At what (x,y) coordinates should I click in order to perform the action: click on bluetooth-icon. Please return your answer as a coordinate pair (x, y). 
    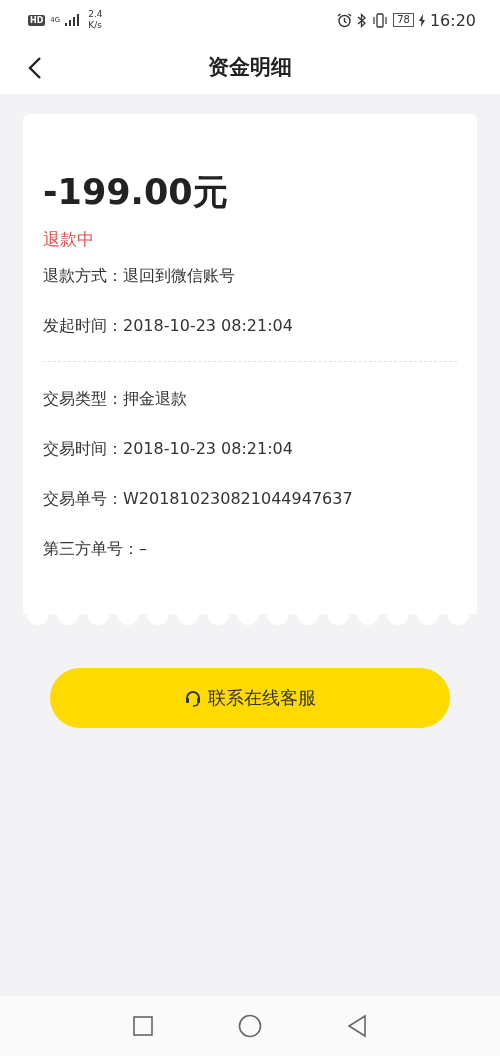
    Looking at the image, I should click on (362, 20).